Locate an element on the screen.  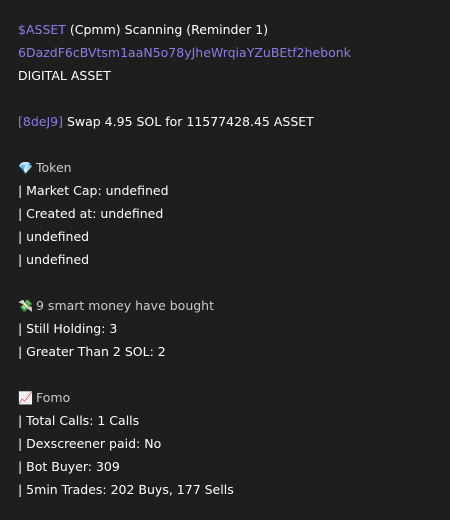
header-title: (Cpmm) Scanning (Reminder 1) is located at coordinates (167, 29).